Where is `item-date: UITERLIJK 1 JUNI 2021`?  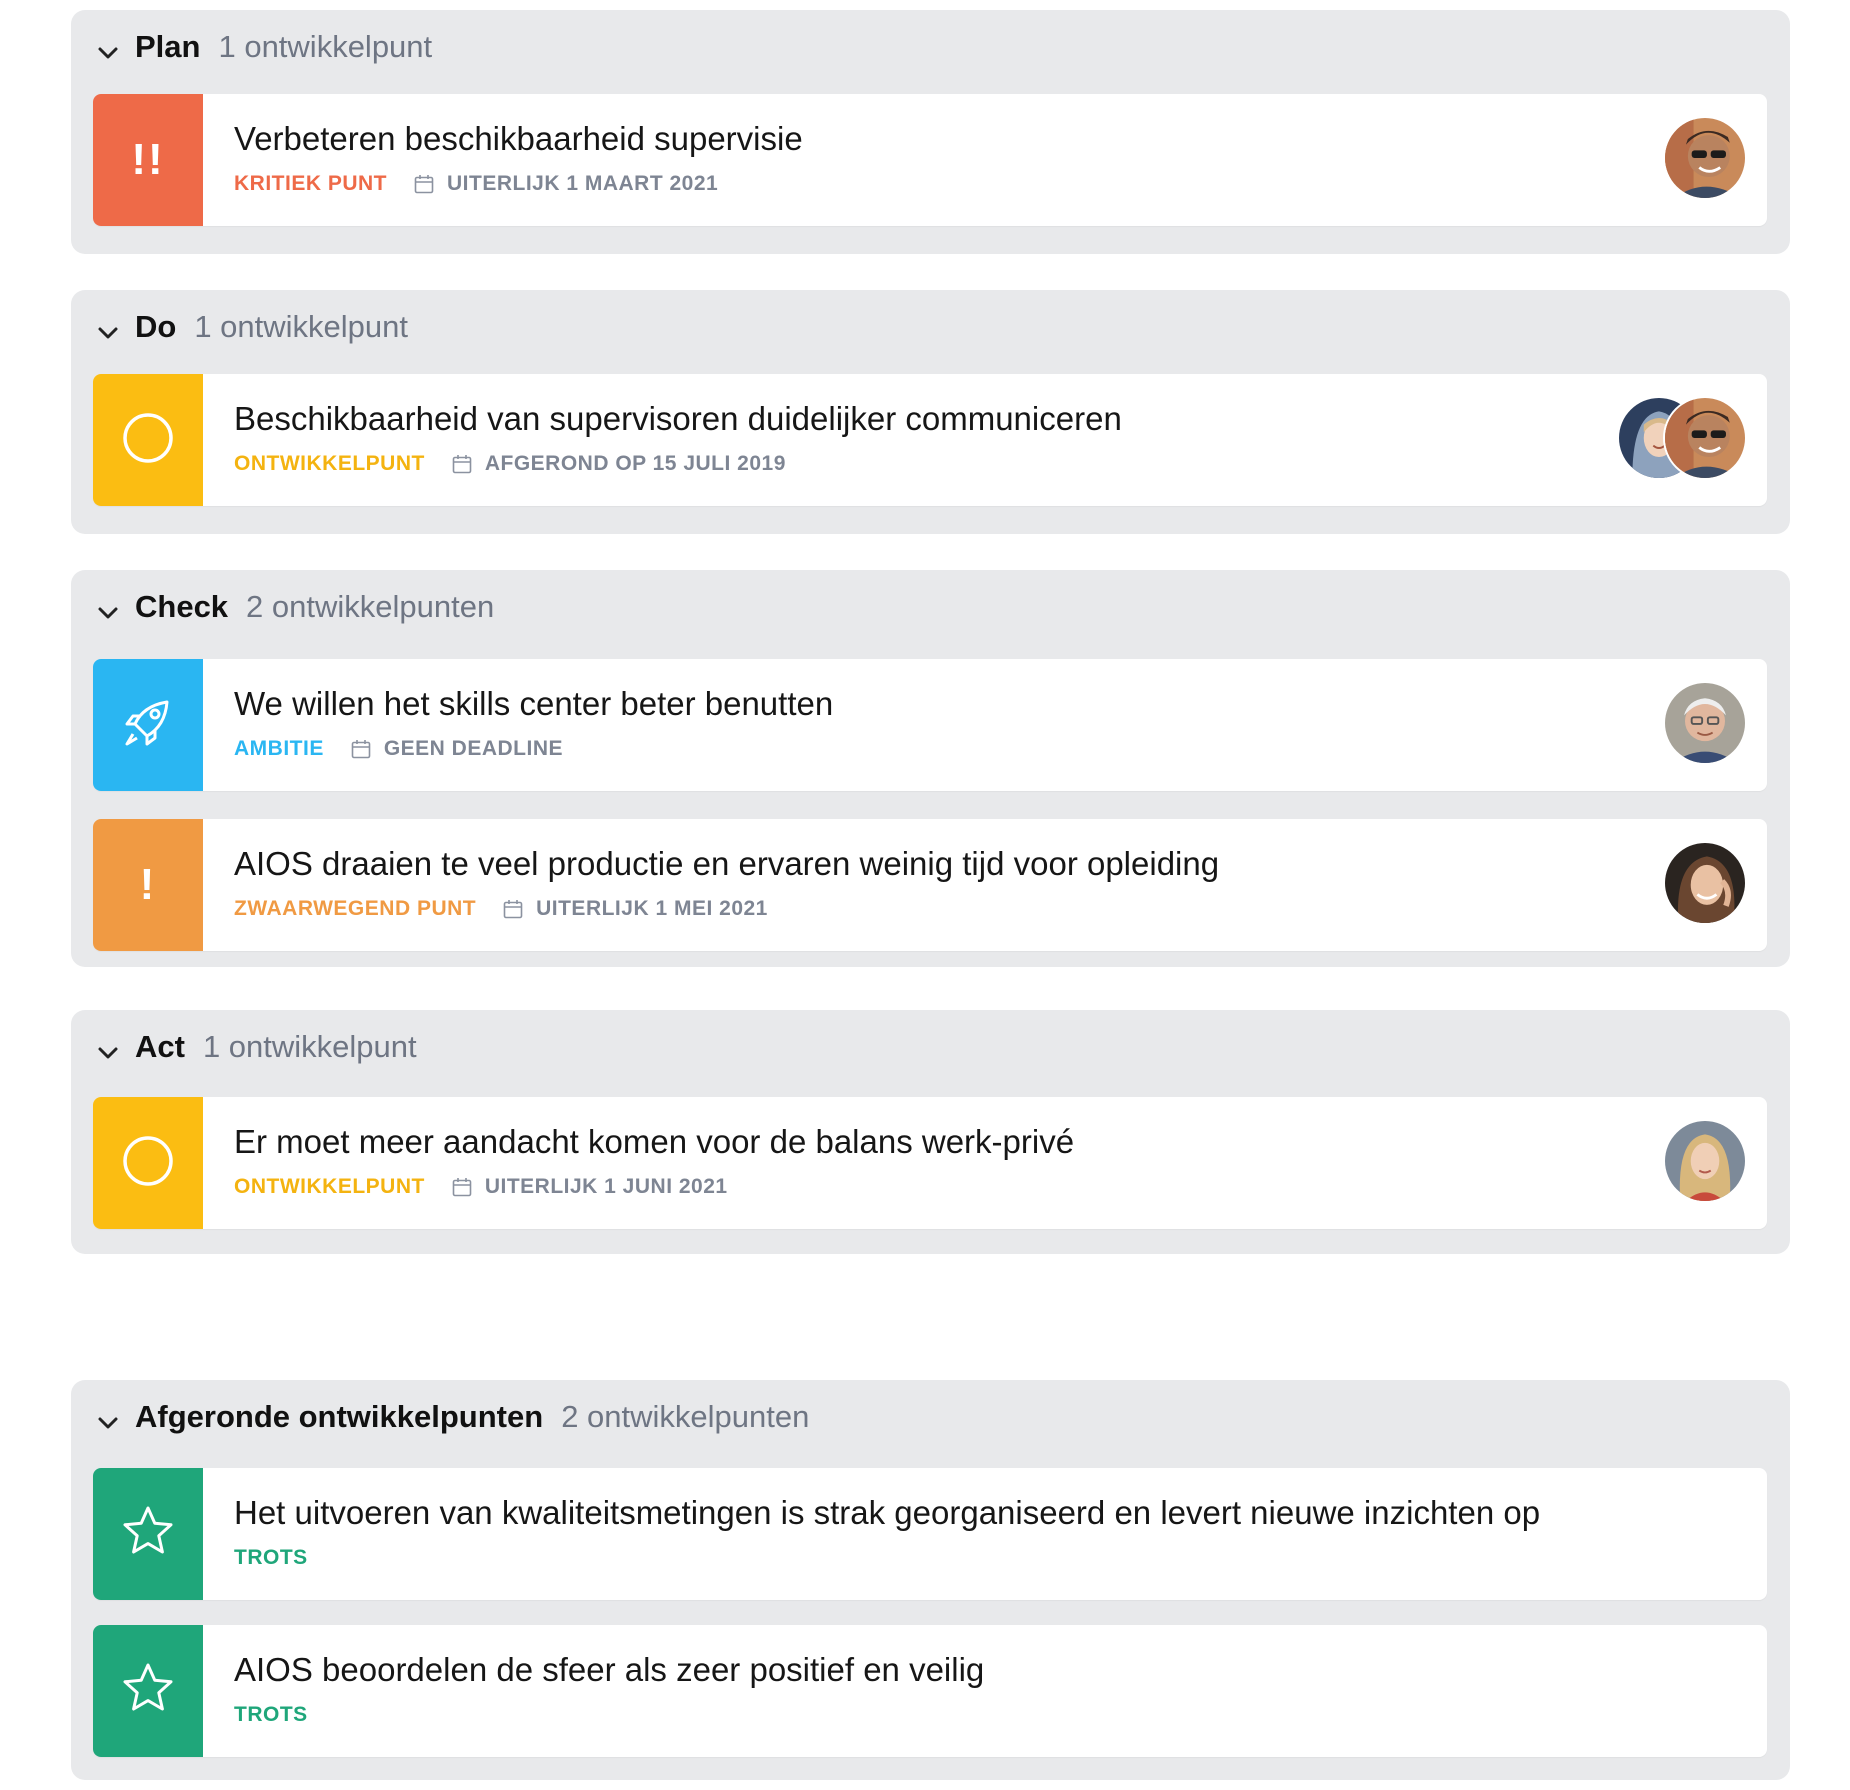 item-date: UITERLIJK 1 JUNI 2021 is located at coordinates (606, 1186).